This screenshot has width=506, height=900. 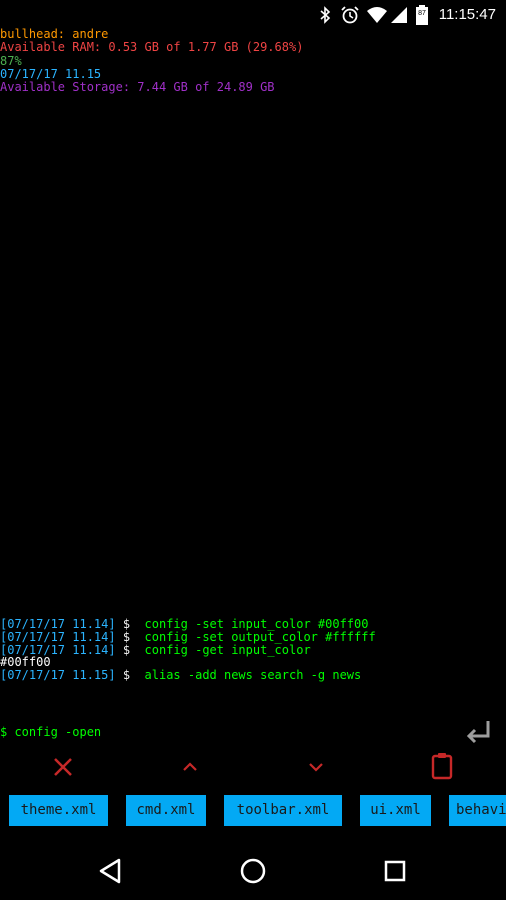 I want to click on cell-signal-icon, so click(x=399, y=15).